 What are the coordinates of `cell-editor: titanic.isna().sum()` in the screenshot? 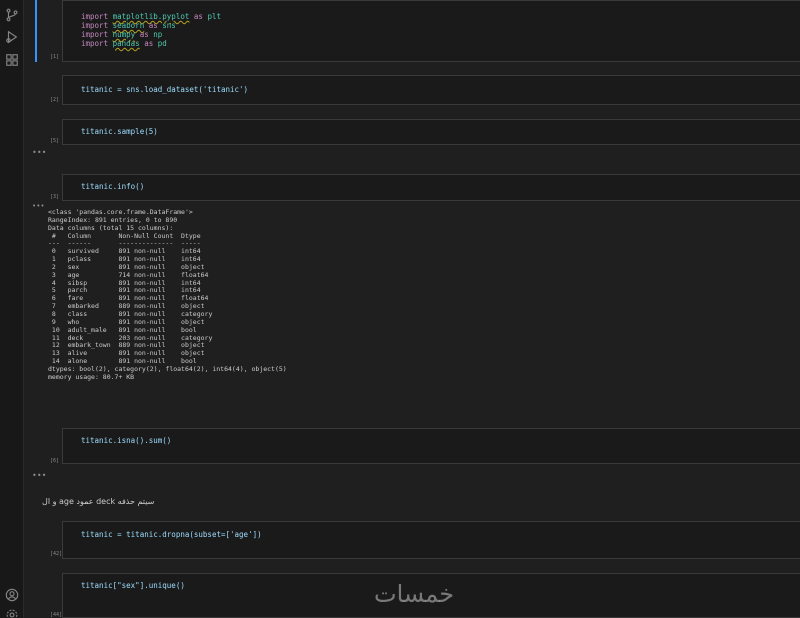 It's located at (431, 446).